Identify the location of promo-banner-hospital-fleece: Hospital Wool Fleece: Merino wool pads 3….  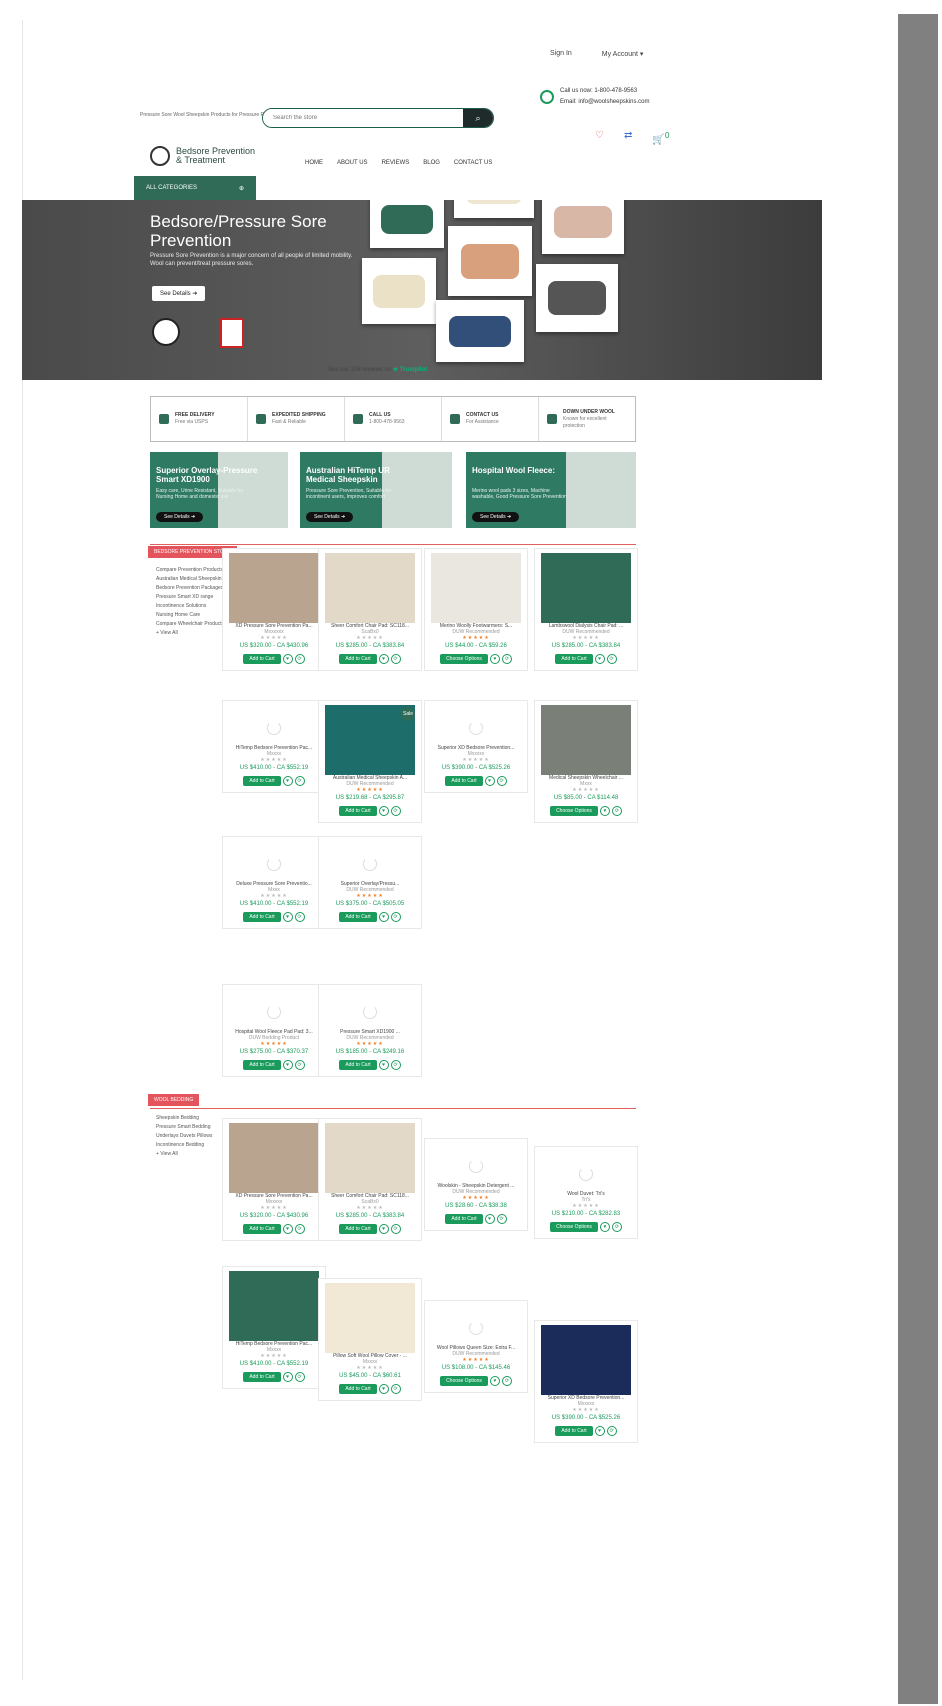
(551, 490).